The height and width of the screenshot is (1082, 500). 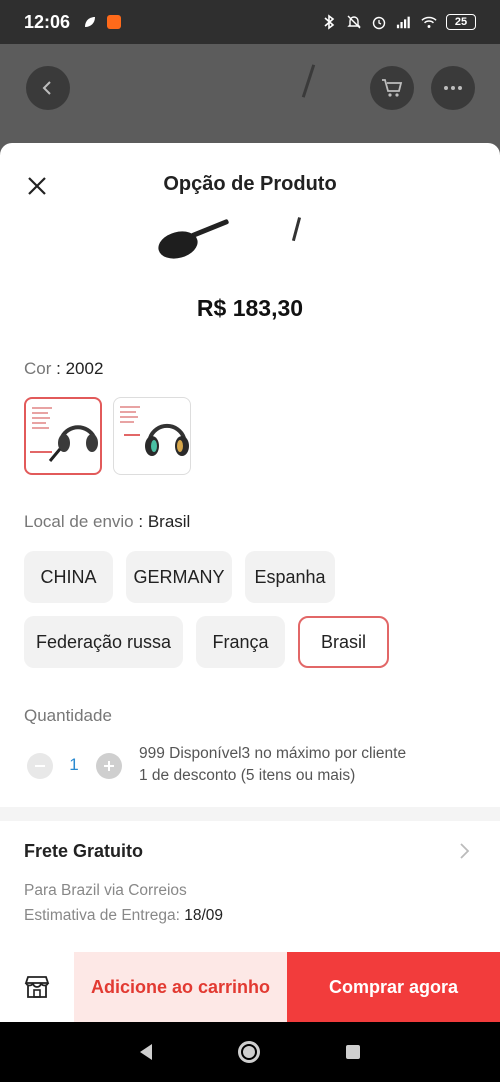 What do you see at coordinates (453, 88) in the screenshot?
I see `more-icon` at bounding box center [453, 88].